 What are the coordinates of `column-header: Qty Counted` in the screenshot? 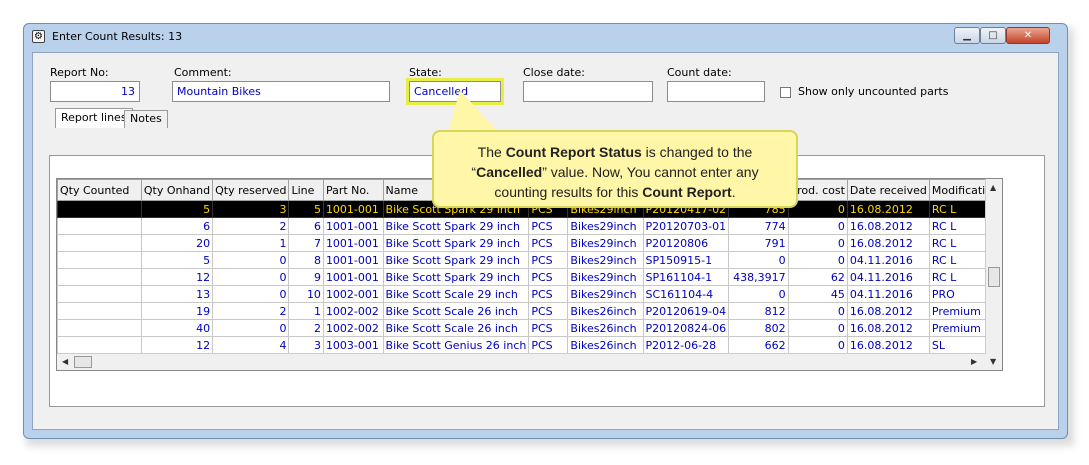 It's located at (99, 190).